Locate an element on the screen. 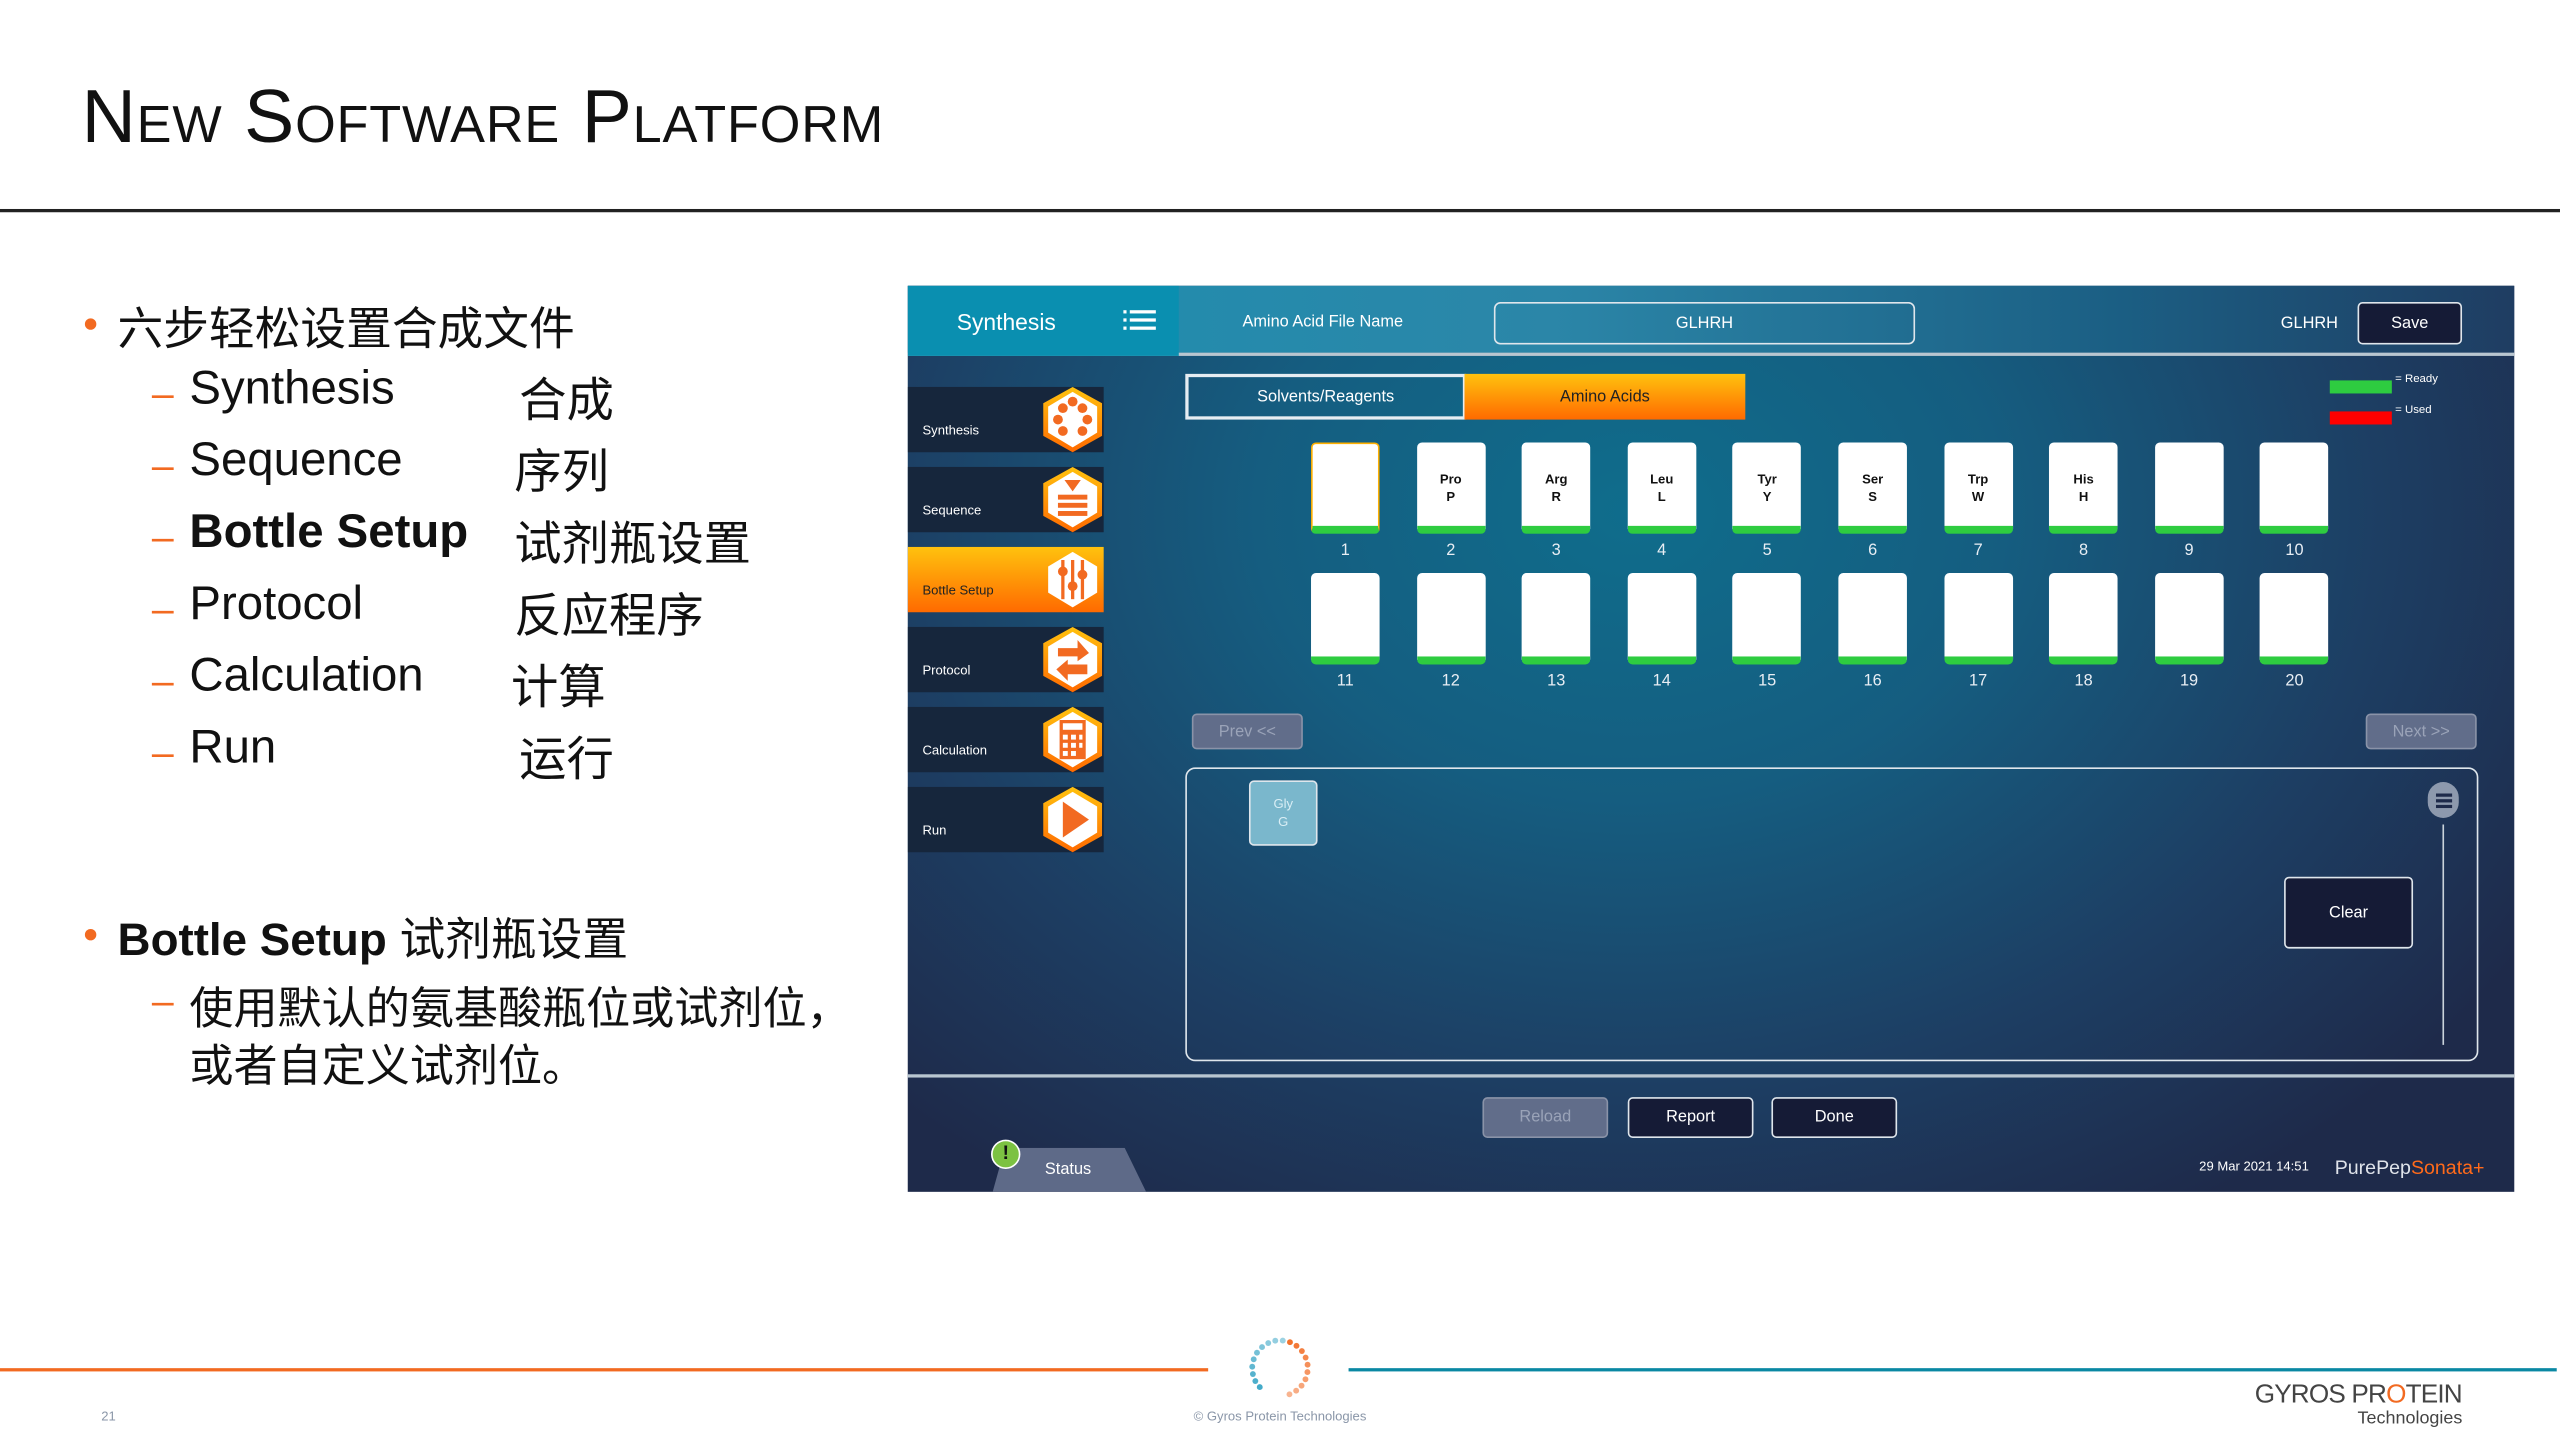 This screenshot has width=2560, height=1440. bottle-number: 9 is located at coordinates (2189, 551).